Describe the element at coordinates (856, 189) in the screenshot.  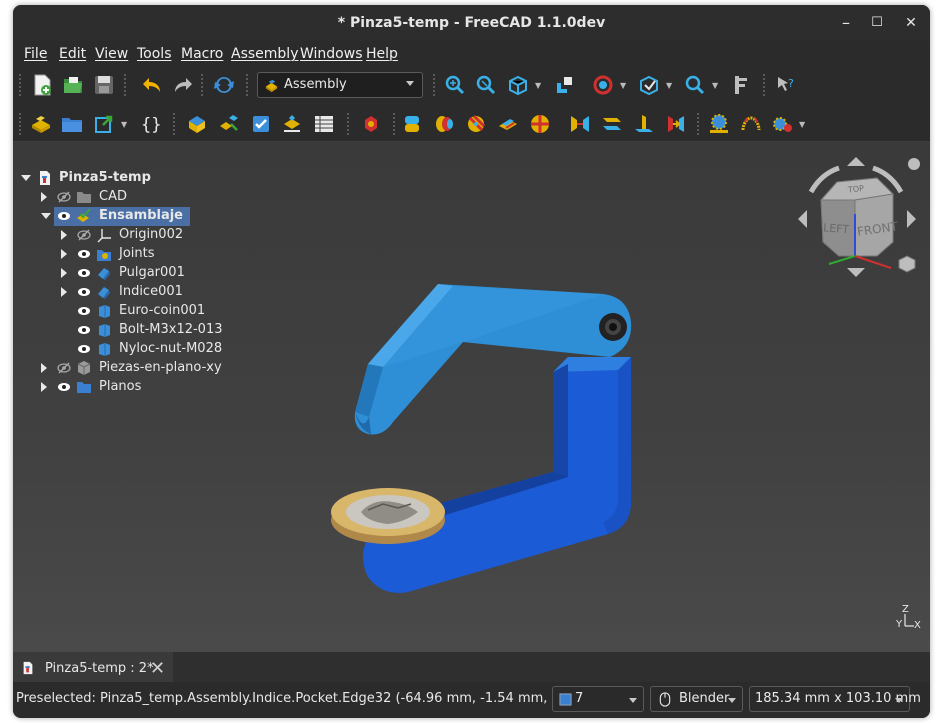
I see `navcube-top-label: TOP` at that location.